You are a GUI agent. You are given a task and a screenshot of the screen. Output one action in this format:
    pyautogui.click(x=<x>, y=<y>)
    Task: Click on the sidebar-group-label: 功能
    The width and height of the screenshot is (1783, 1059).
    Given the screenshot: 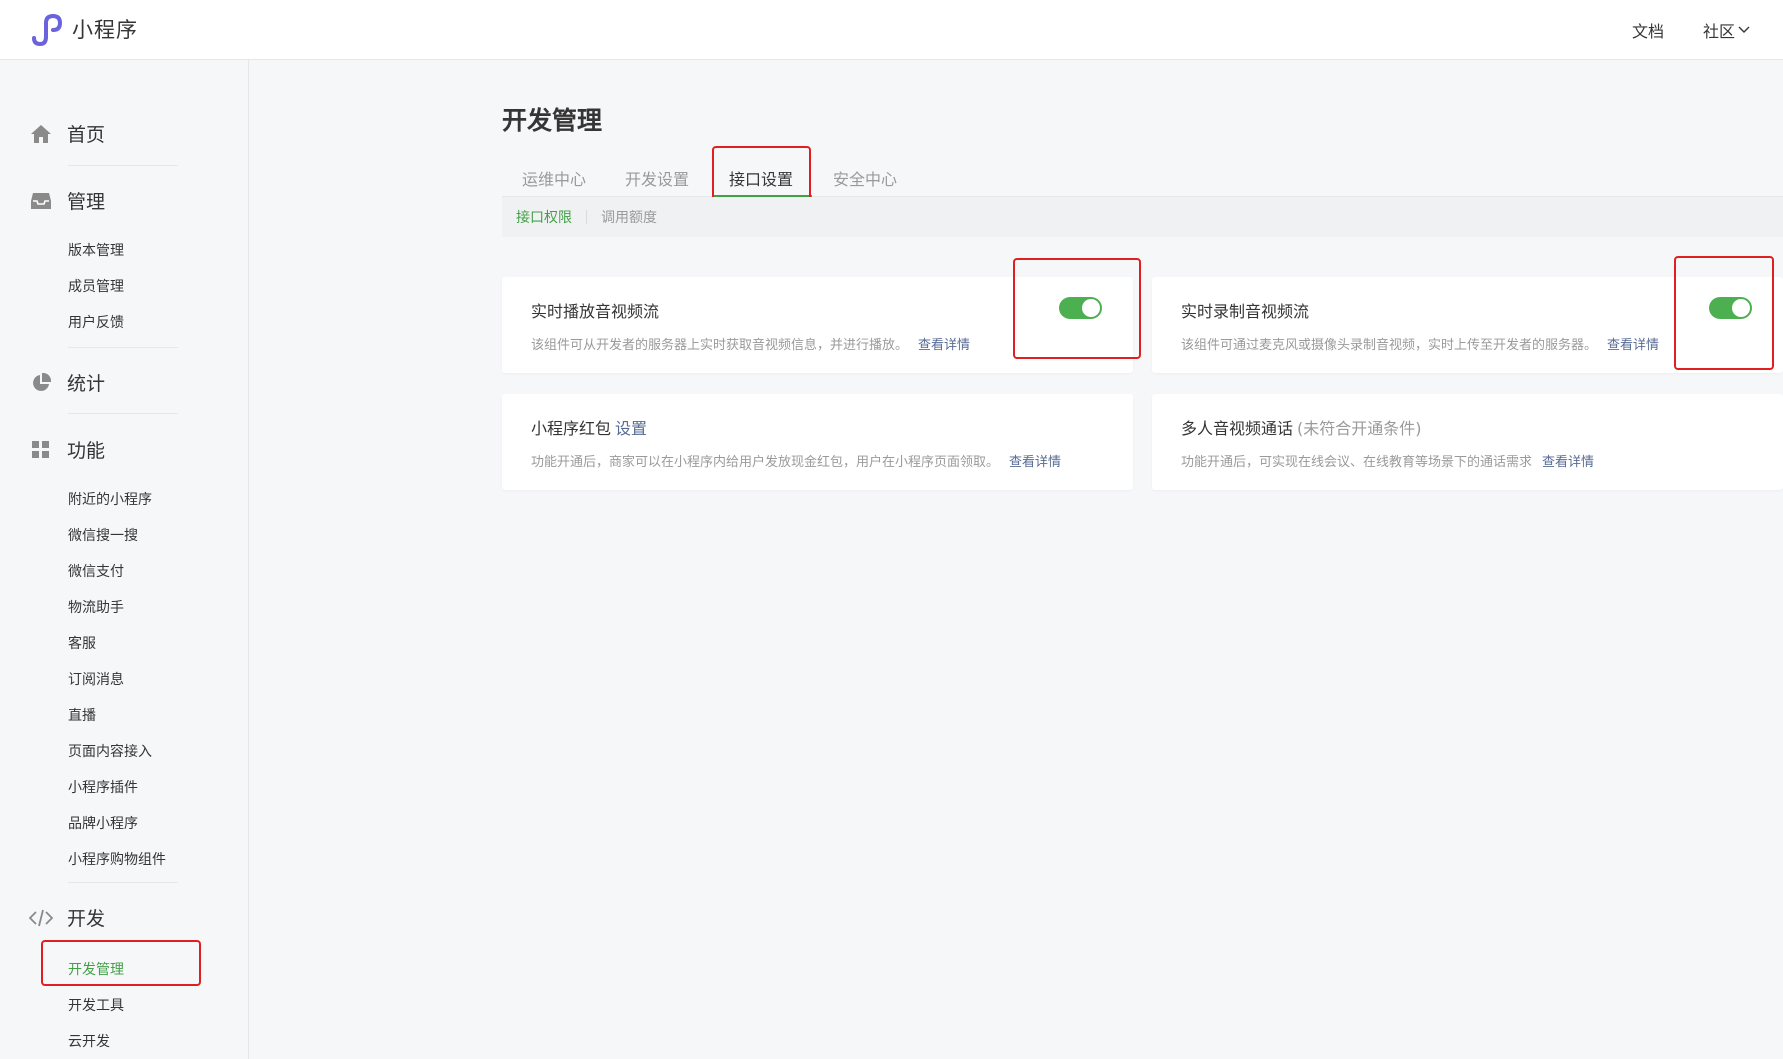 What is the action you would take?
    pyautogui.click(x=86, y=451)
    